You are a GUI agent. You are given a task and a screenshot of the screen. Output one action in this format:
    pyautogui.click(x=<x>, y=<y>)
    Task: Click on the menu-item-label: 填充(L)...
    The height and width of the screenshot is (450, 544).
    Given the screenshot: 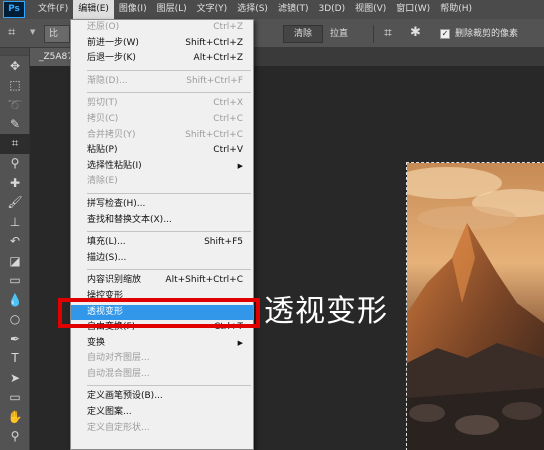 What is the action you would take?
    pyautogui.click(x=106, y=242)
    